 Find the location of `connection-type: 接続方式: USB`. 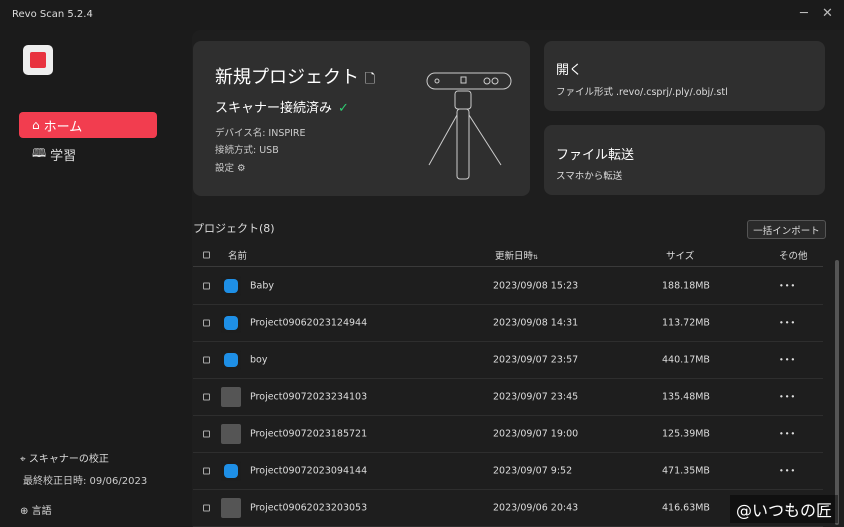

connection-type: 接続方式: USB is located at coordinates (247, 150).